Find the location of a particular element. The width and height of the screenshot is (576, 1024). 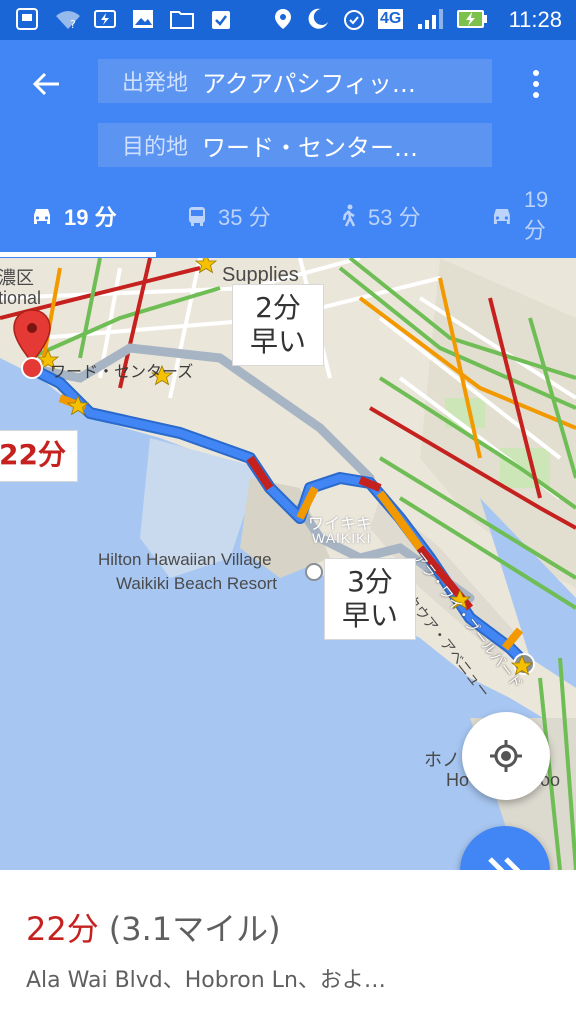

folder-icon is located at coordinates (182, 19).